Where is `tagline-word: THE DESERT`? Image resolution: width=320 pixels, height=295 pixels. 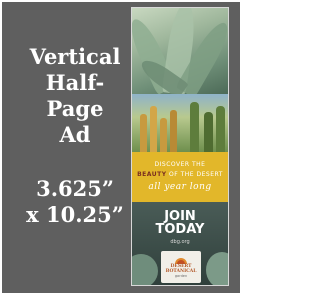 tagline-word: THE DESERT is located at coordinates (201, 174).